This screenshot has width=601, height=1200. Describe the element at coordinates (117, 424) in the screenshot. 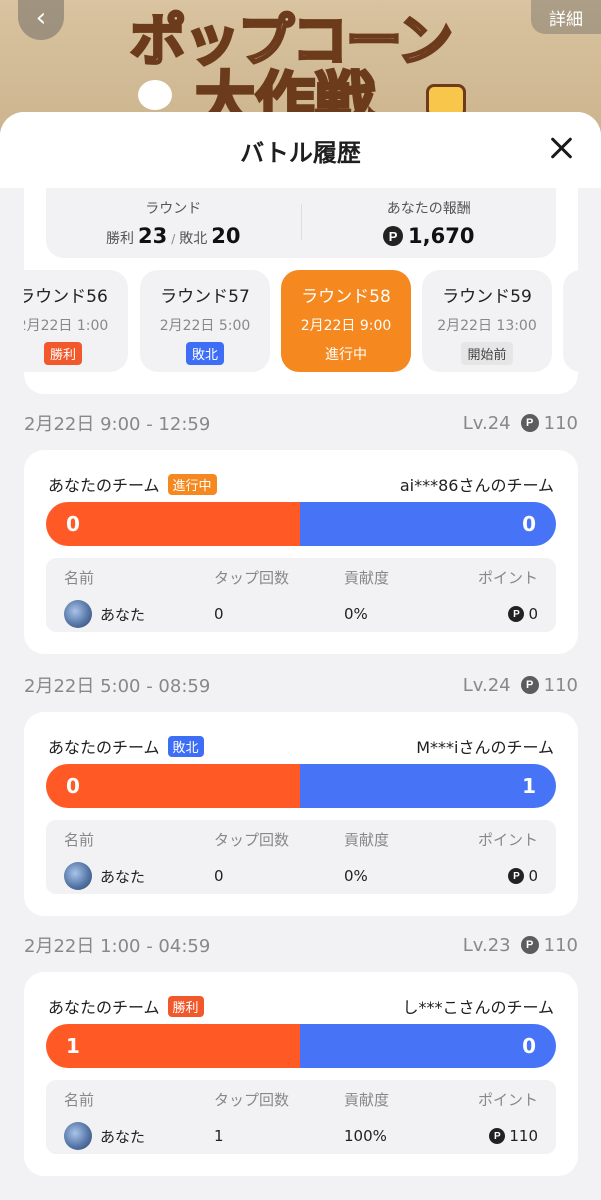

I see `battle-date: 2月22日 9:00 - 12:59` at that location.